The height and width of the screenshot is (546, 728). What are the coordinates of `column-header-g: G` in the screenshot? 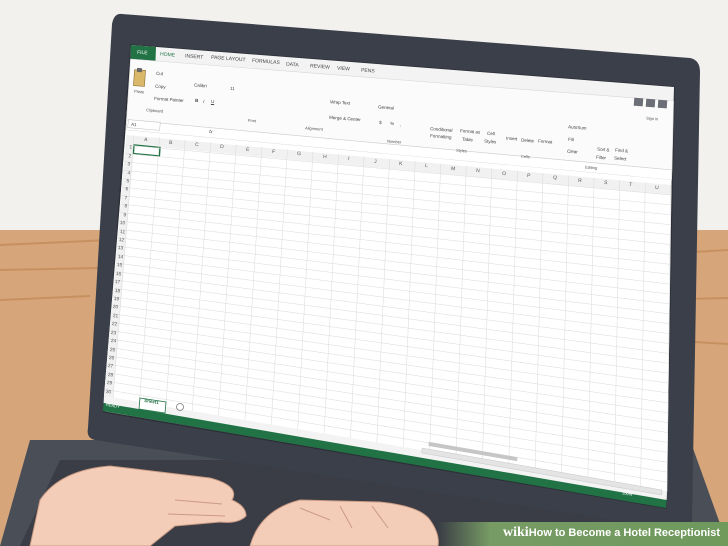 It's located at (299, 154).